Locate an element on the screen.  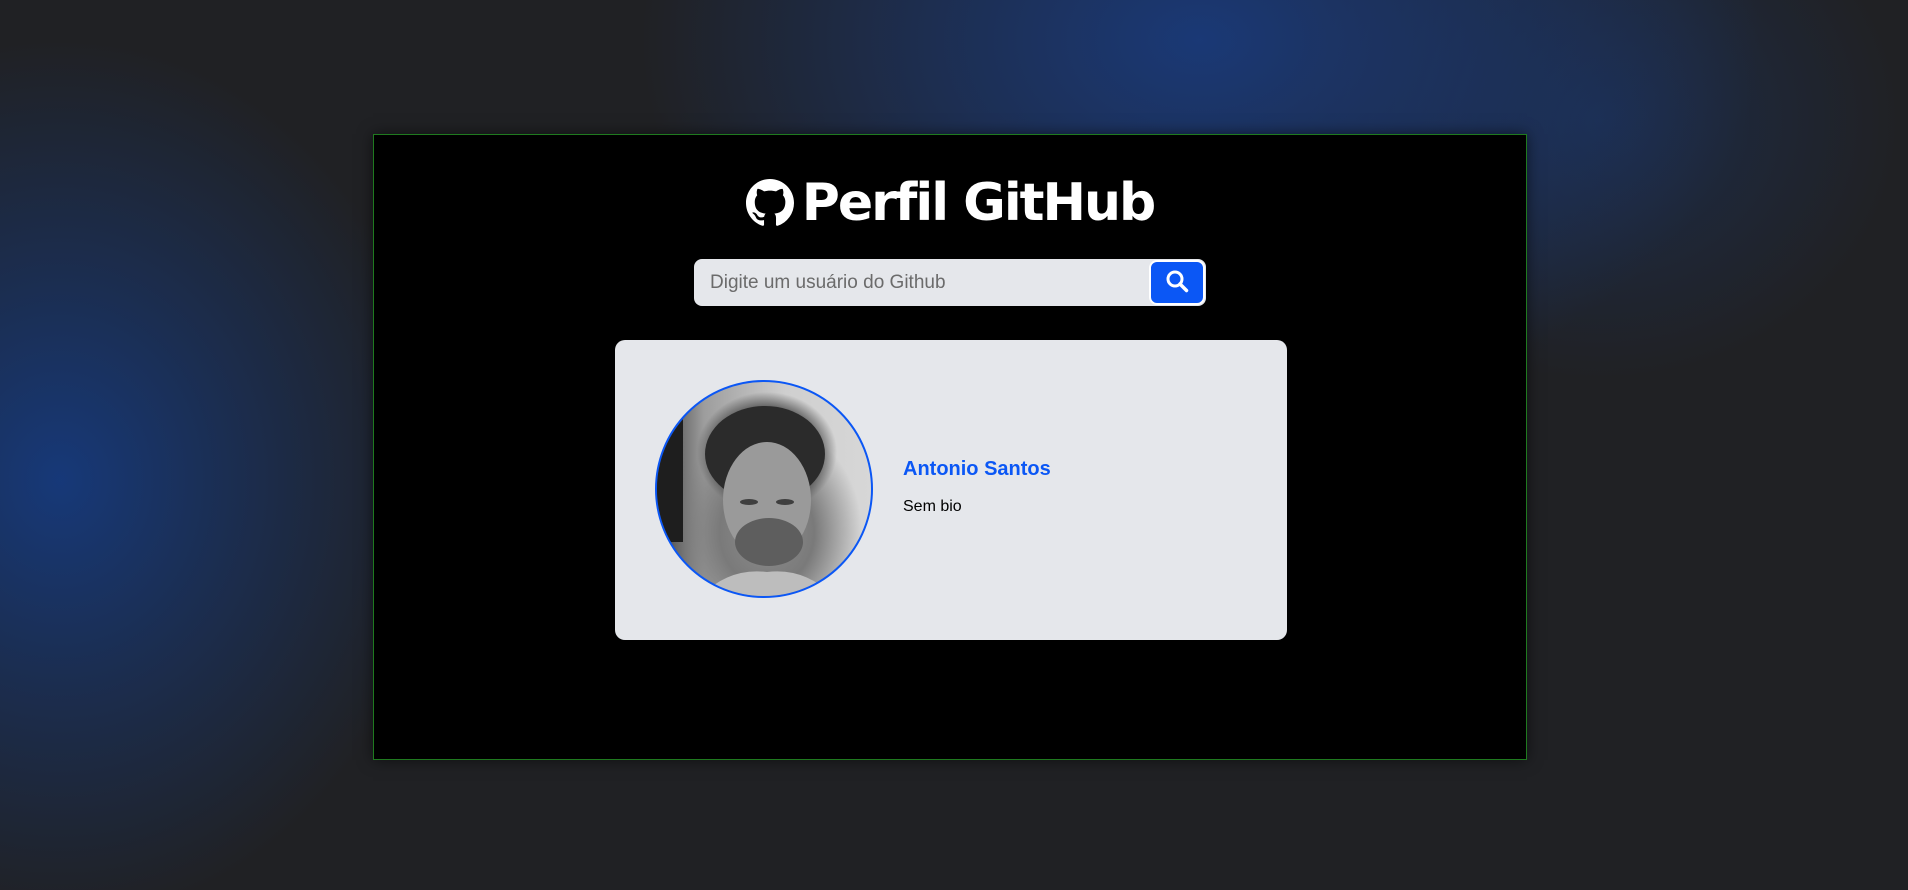
search-bar is located at coordinates (950, 282).